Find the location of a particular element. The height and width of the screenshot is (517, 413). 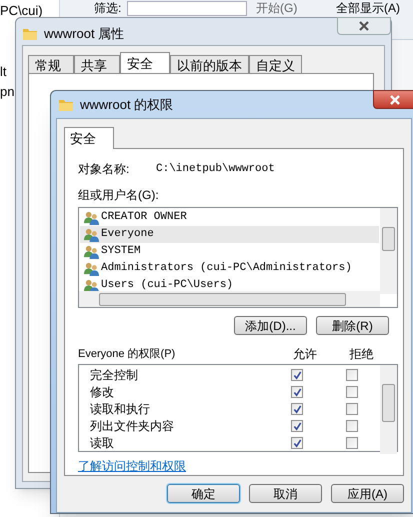

permission-name: 列出文件夹内容 is located at coordinates (132, 427).